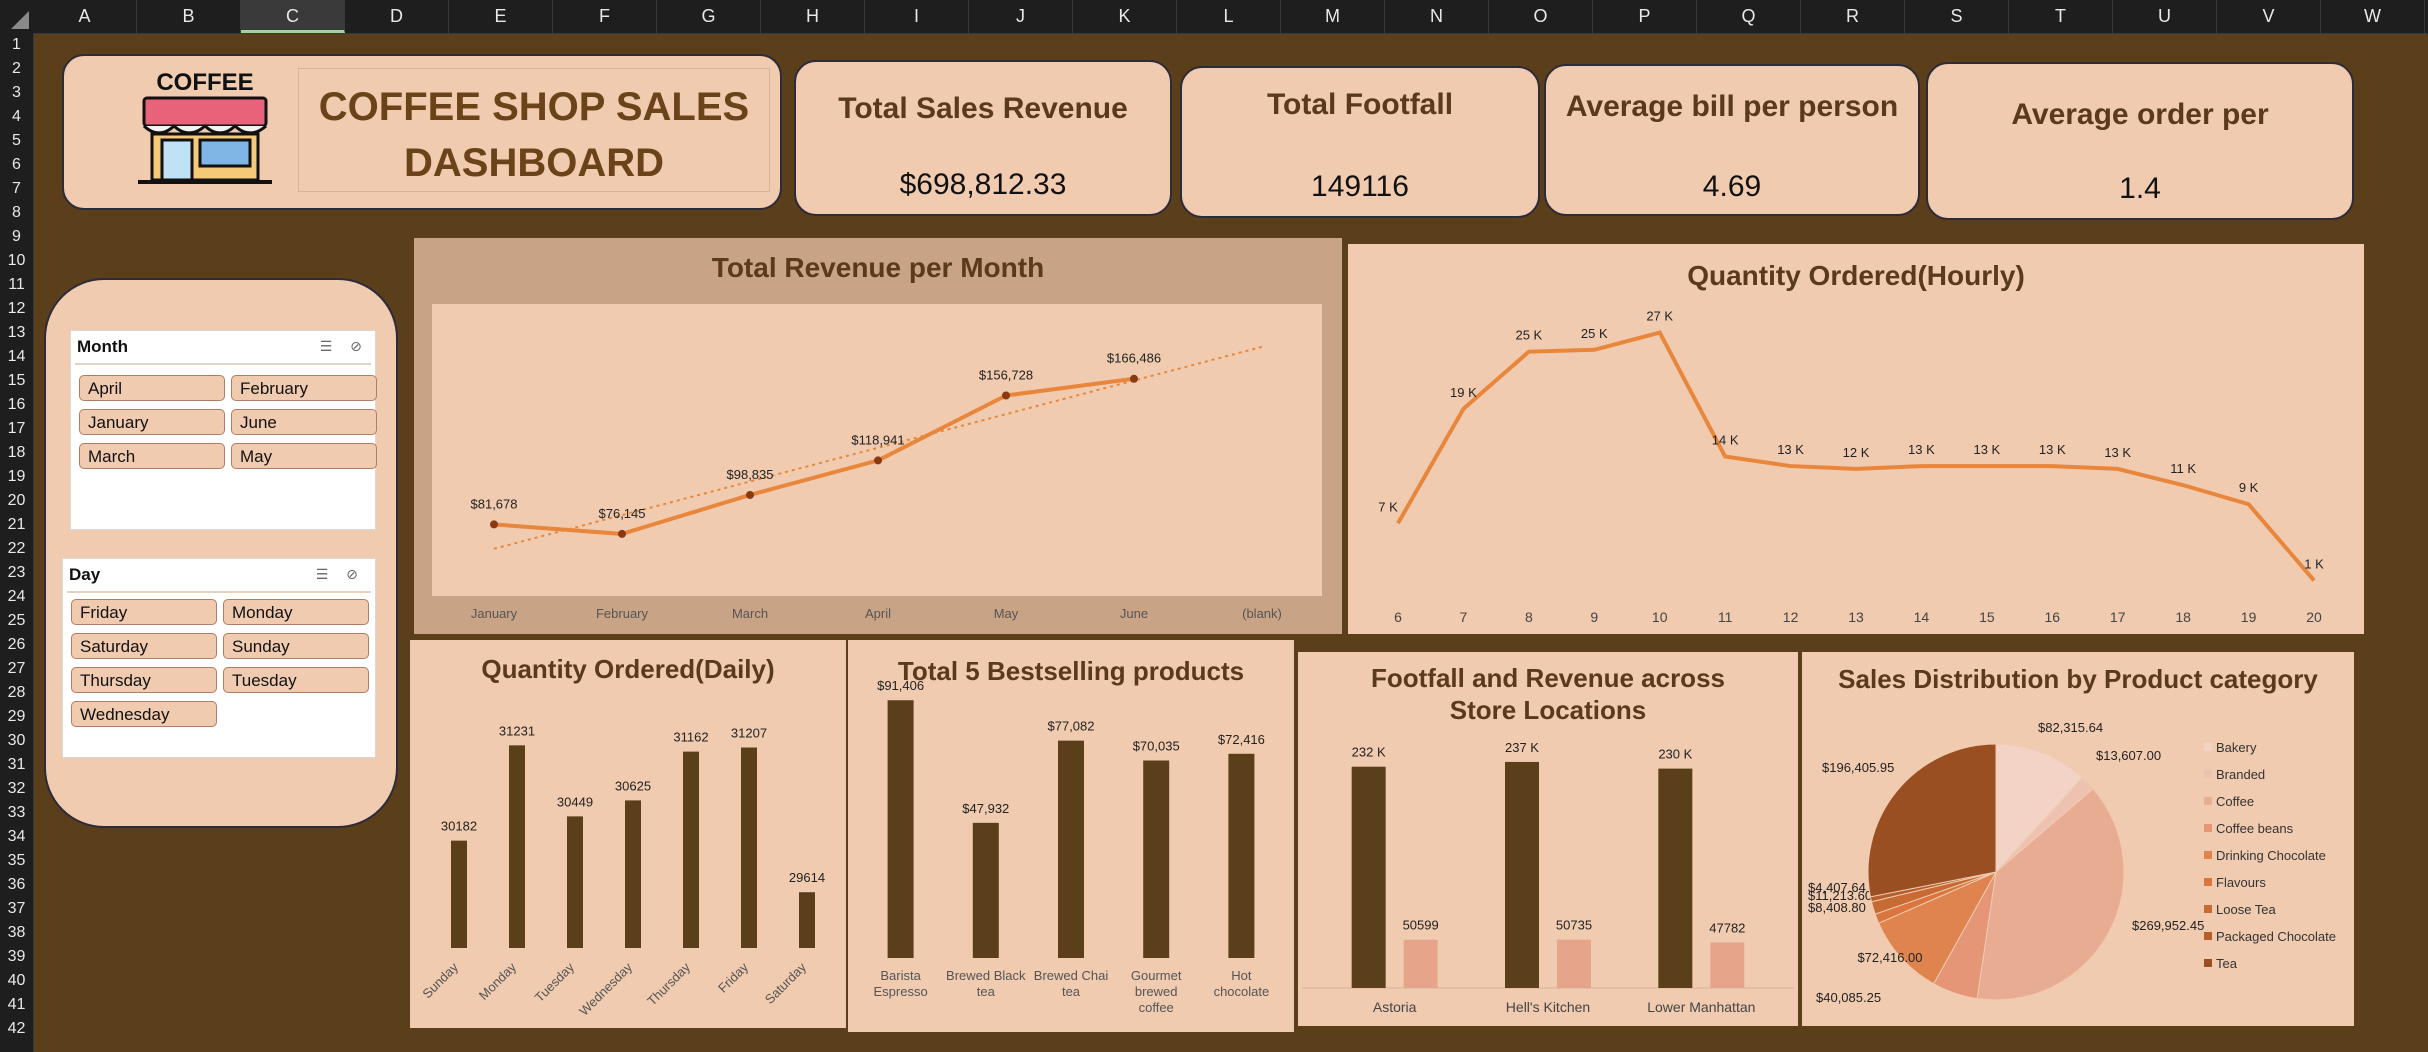 The image size is (2428, 1052). What do you see at coordinates (2165, 16) in the screenshot?
I see `column-header-u: U` at bounding box center [2165, 16].